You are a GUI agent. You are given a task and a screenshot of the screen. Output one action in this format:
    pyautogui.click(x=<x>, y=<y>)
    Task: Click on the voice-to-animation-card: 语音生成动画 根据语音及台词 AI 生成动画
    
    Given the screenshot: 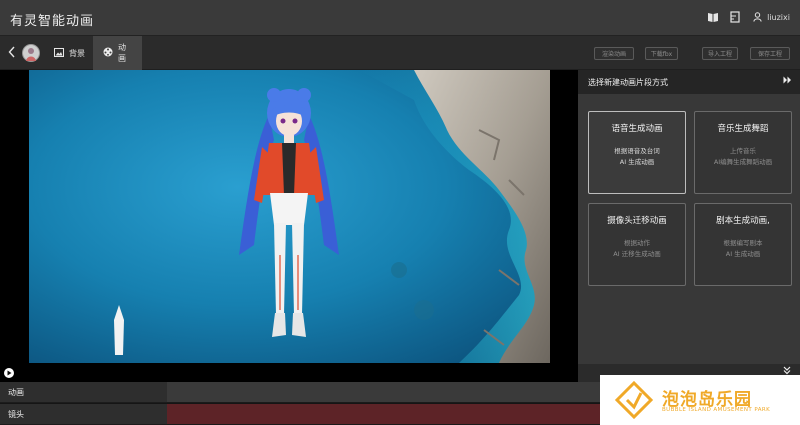 What is the action you would take?
    pyautogui.click(x=637, y=152)
    